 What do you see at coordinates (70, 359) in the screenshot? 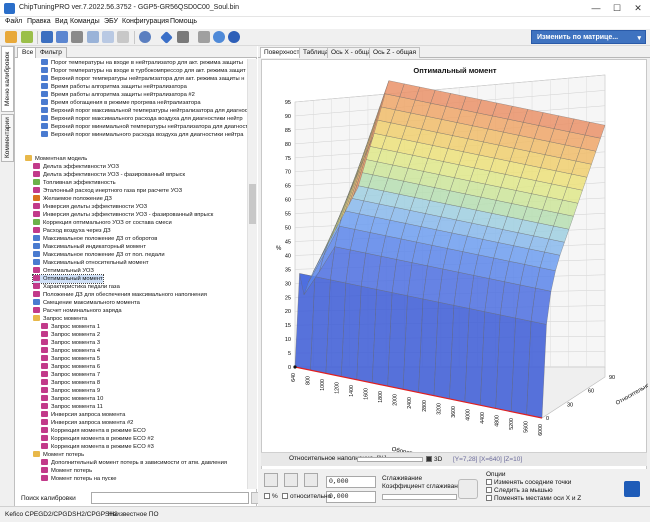
I see `tree-item: Запрос момента 5` at bounding box center [70, 359].